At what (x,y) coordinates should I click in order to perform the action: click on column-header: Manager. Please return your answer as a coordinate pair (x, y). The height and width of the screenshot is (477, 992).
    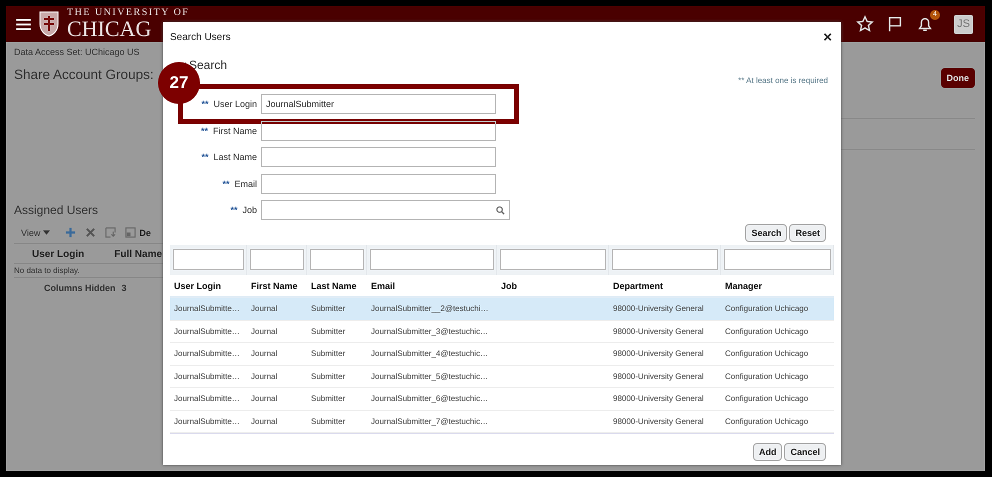
    Looking at the image, I should click on (744, 285).